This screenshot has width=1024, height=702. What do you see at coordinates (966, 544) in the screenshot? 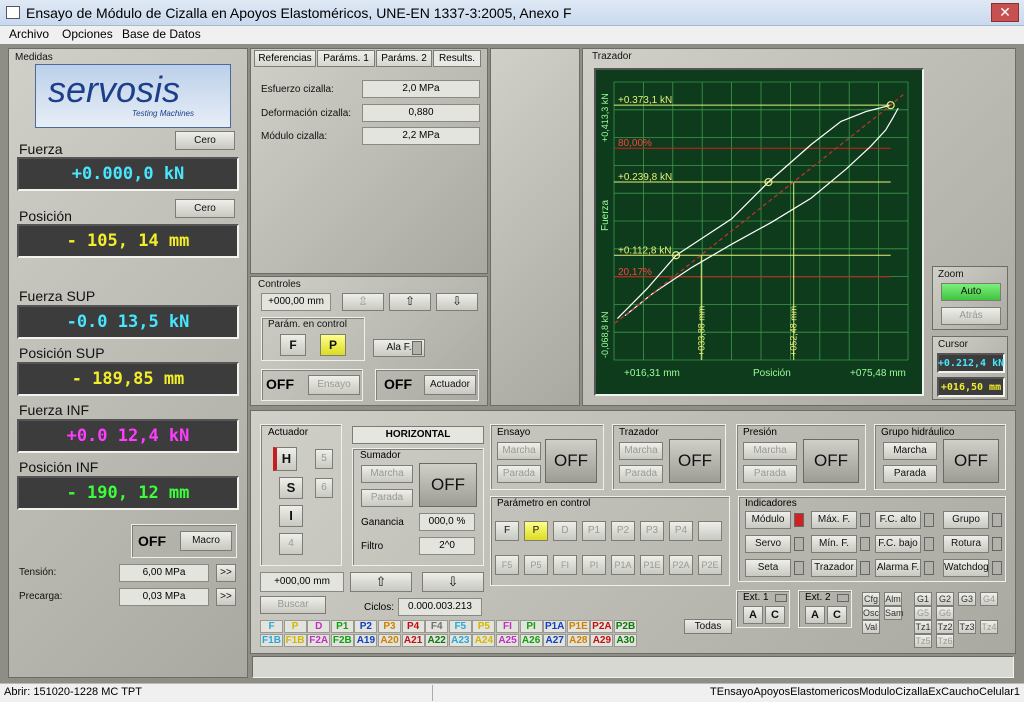
I see `indicator-rotura-button: Rotura` at bounding box center [966, 544].